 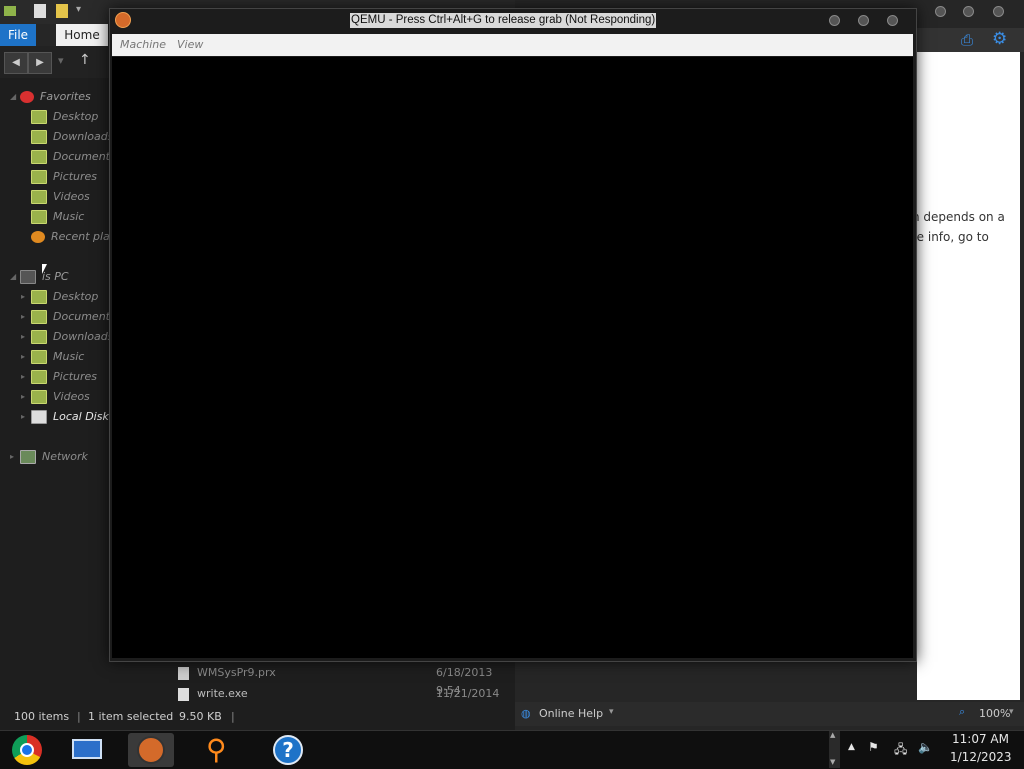 What do you see at coordinates (834, 749) in the screenshot?
I see `taskbar-scrollbar: ▲ ▼` at bounding box center [834, 749].